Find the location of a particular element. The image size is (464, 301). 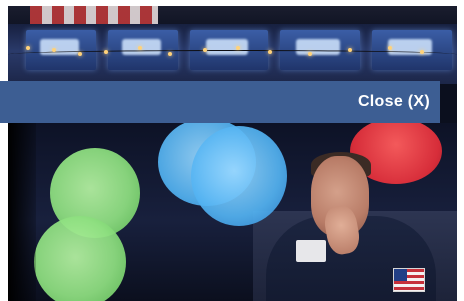

bokeh-blue-light is located at coordinates (239, 176).